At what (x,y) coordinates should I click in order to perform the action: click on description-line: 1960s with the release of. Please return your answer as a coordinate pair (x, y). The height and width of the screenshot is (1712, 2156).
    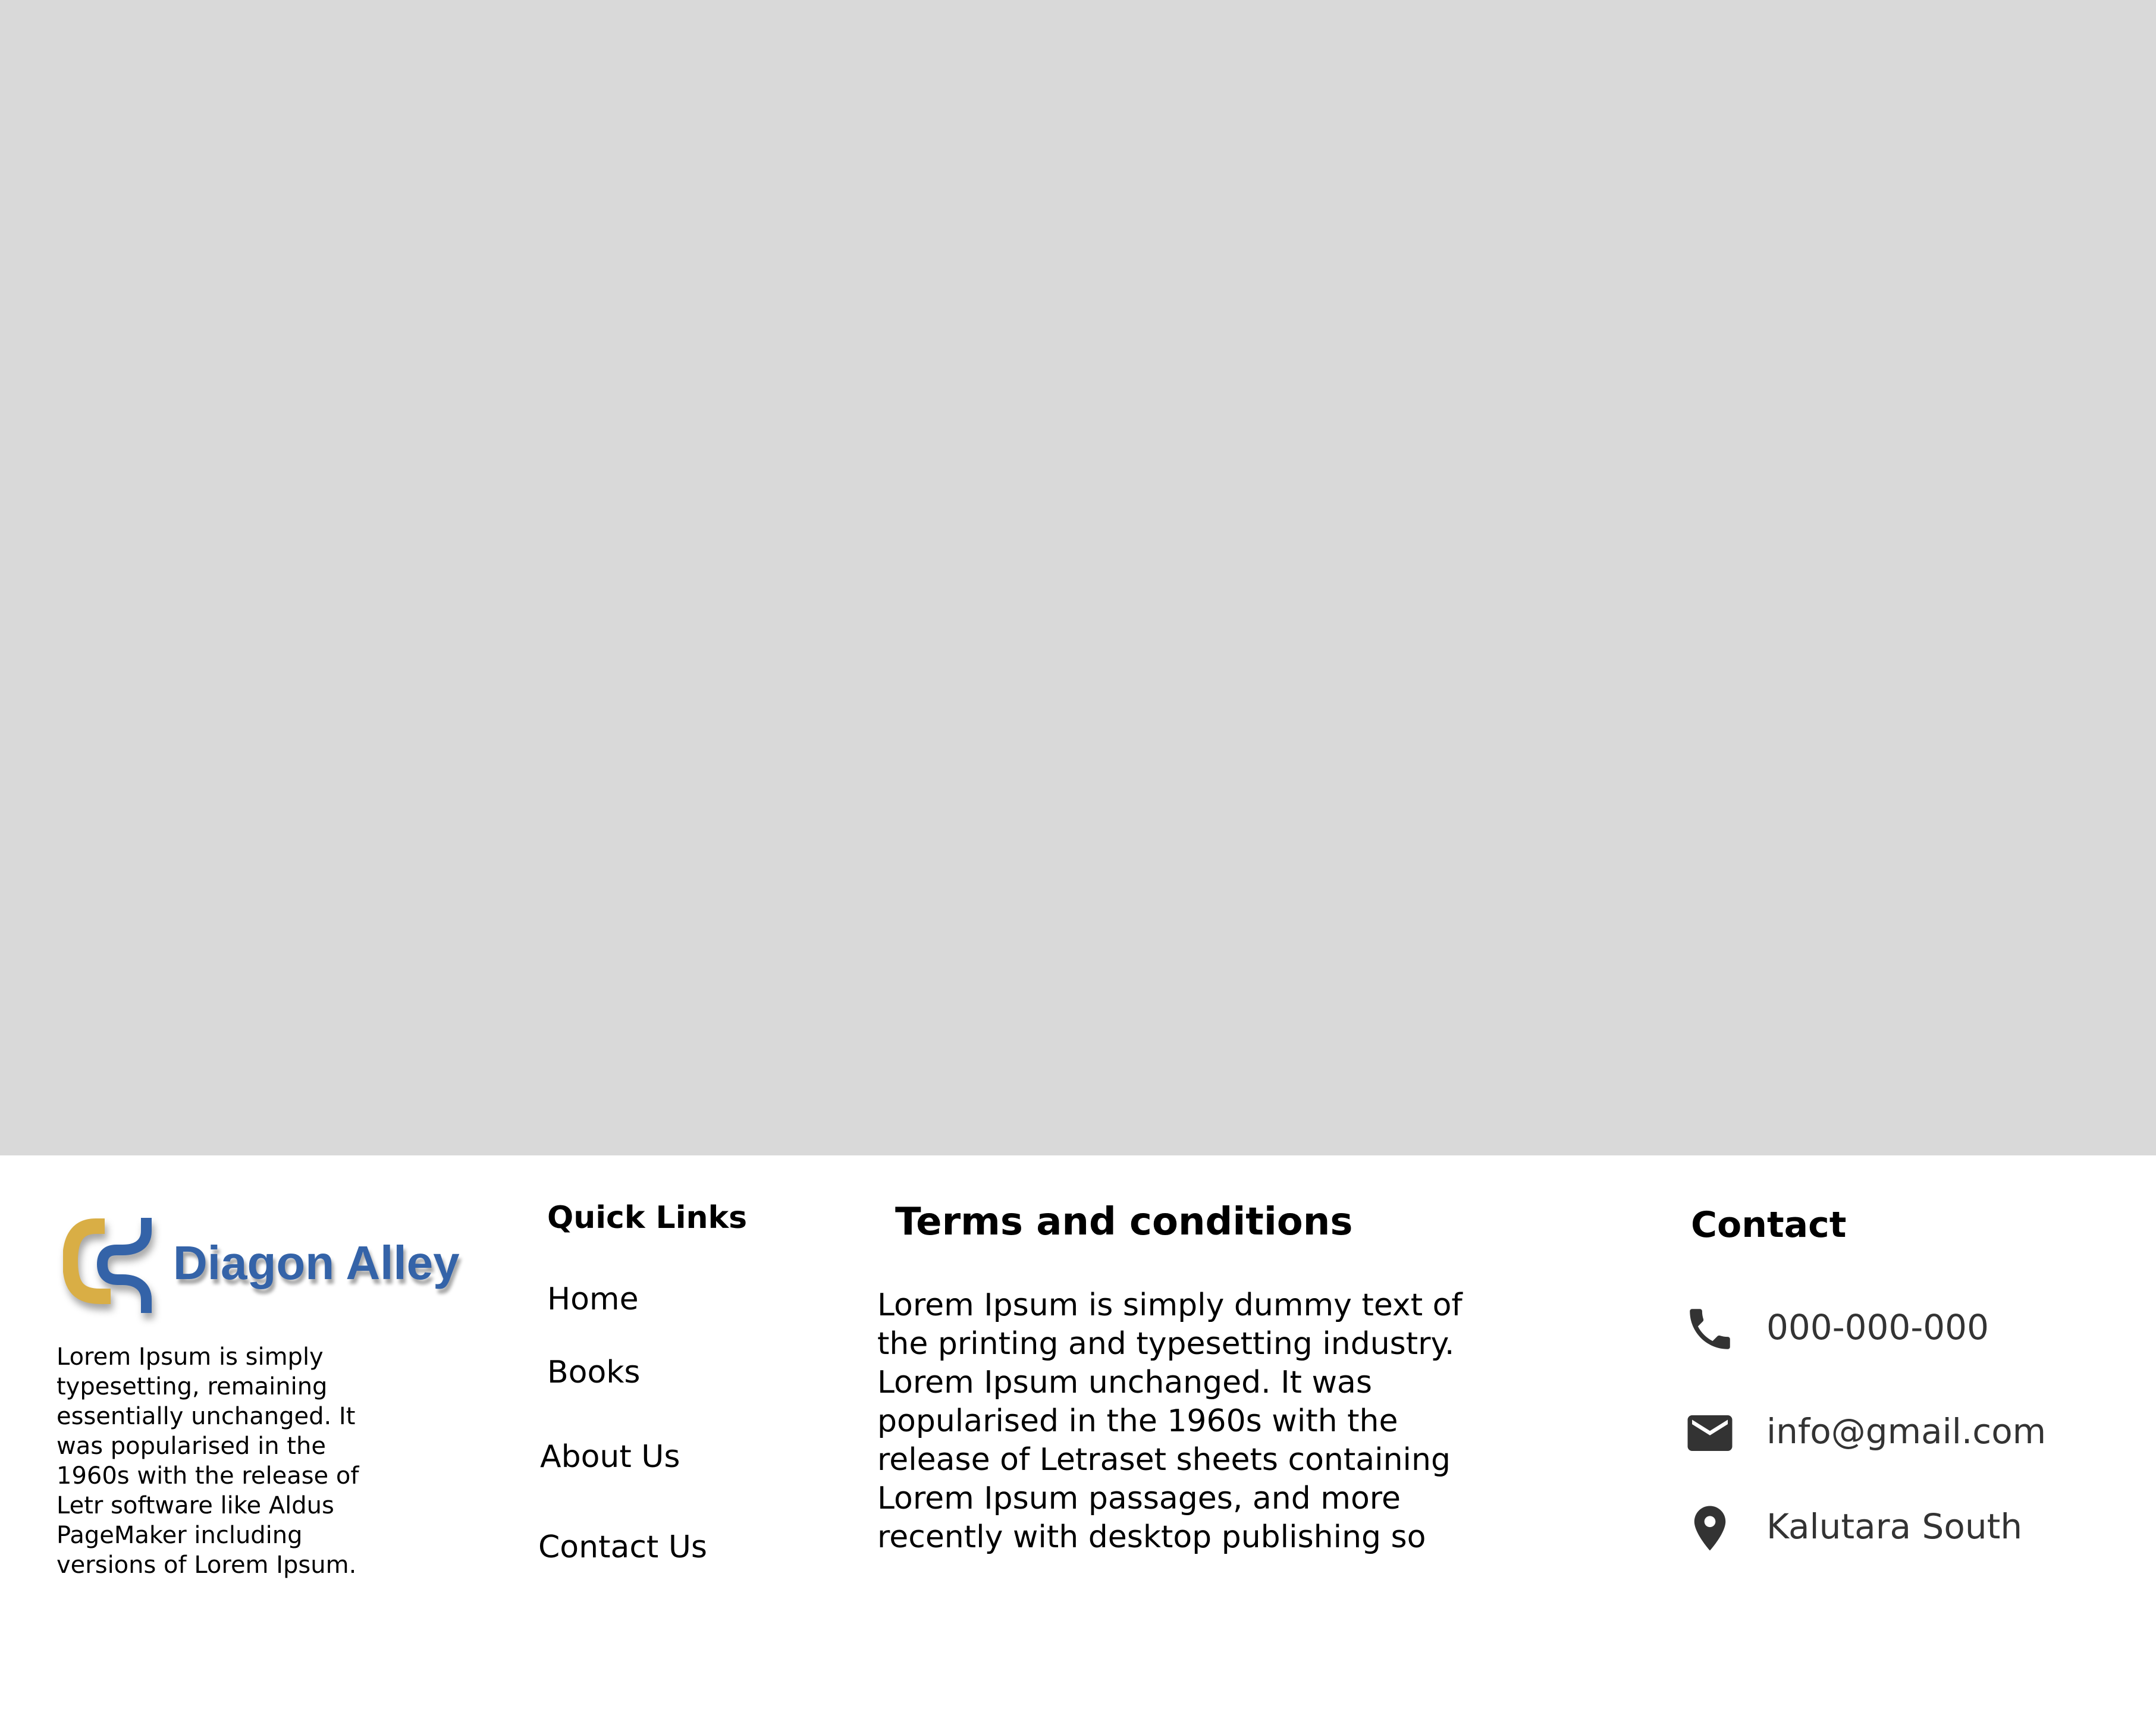
    Looking at the image, I should click on (208, 1476).